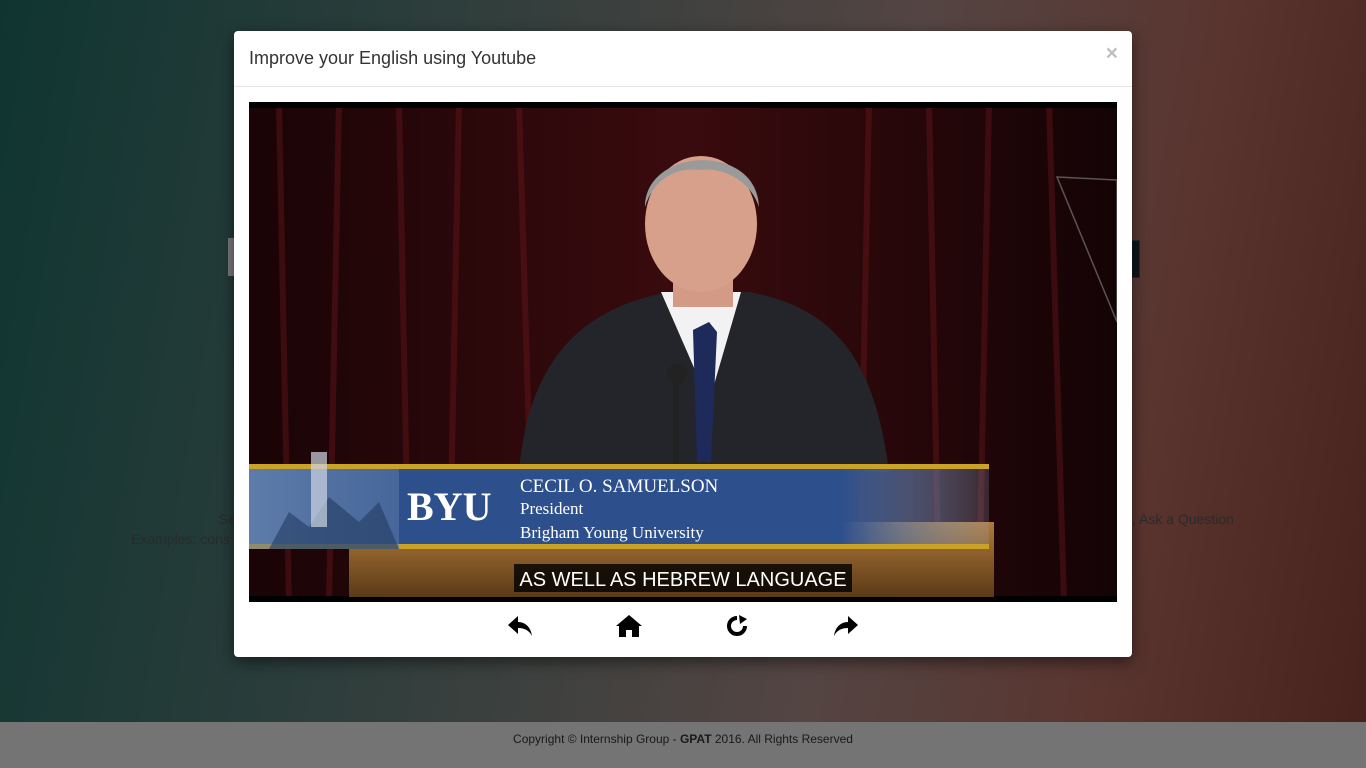  Describe the element at coordinates (682, 580) in the screenshot. I see `video-caption: AS WELL AS HEBREW LANGUAGE` at that location.